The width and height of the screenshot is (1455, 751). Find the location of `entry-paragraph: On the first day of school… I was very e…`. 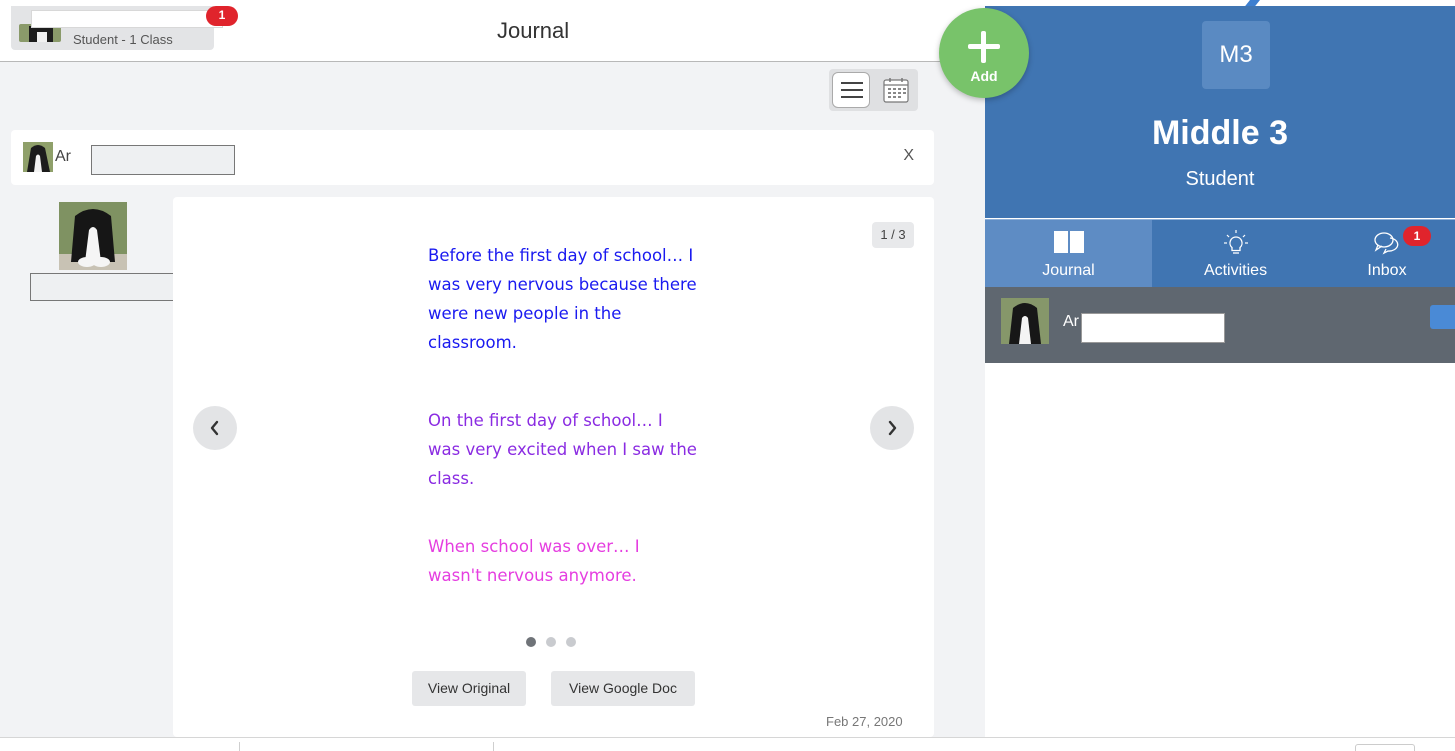

entry-paragraph: On the first day of school… I was very e… is located at coordinates (562, 449).